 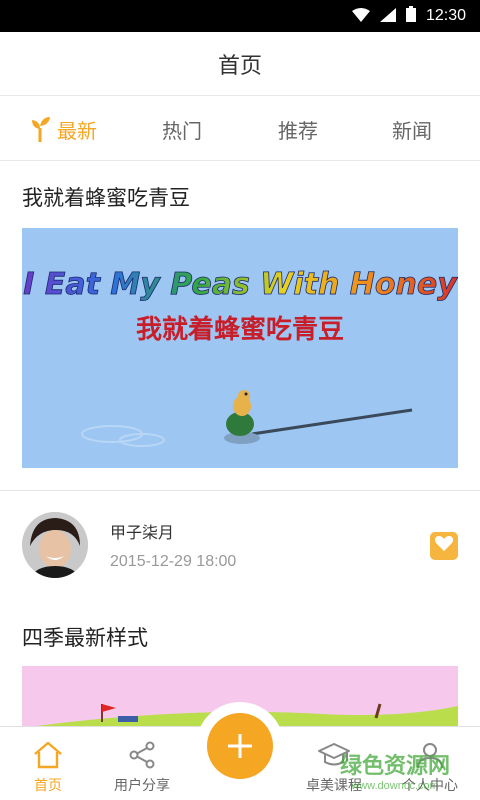 What do you see at coordinates (55, 545) in the screenshot?
I see `avatar` at bounding box center [55, 545].